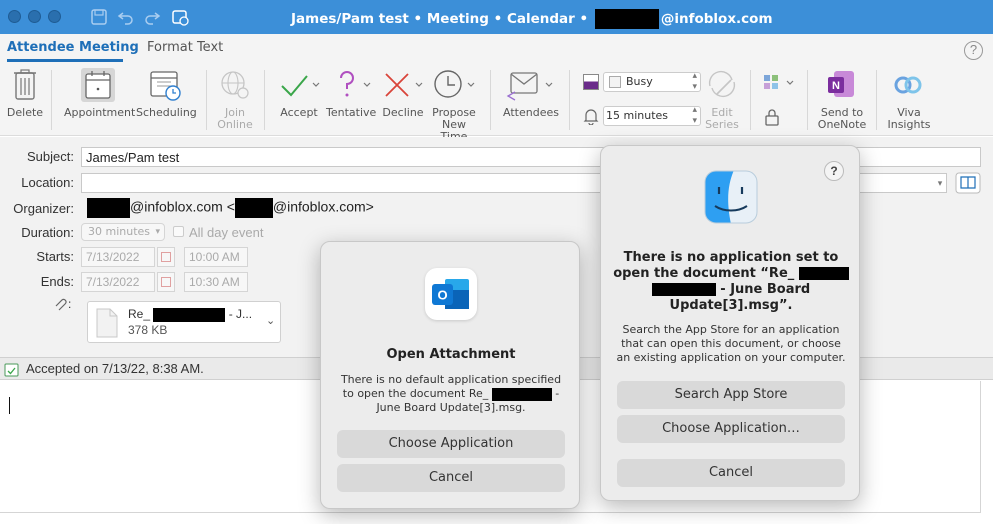 The width and height of the screenshot is (993, 524). What do you see at coordinates (731, 343) in the screenshot?
I see `dialog-message-line-2: that can open this document, or choose` at bounding box center [731, 343].